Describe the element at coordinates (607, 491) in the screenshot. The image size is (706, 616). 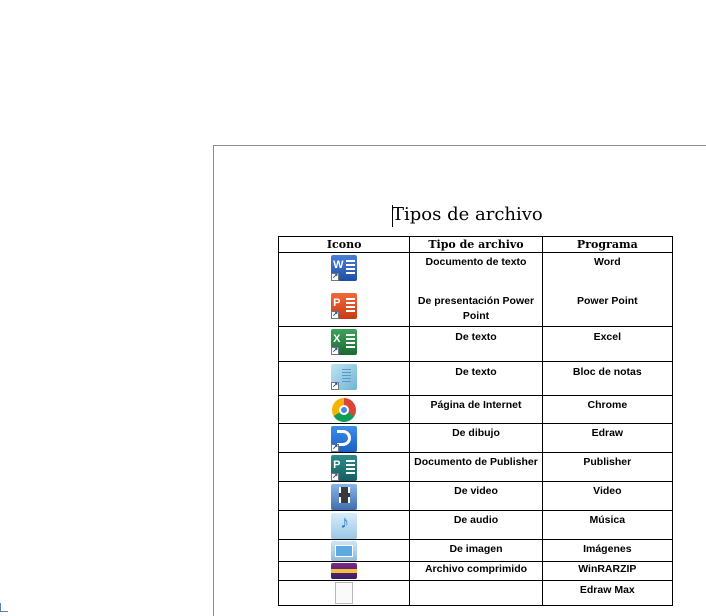
I see `program-text: Video` at that location.